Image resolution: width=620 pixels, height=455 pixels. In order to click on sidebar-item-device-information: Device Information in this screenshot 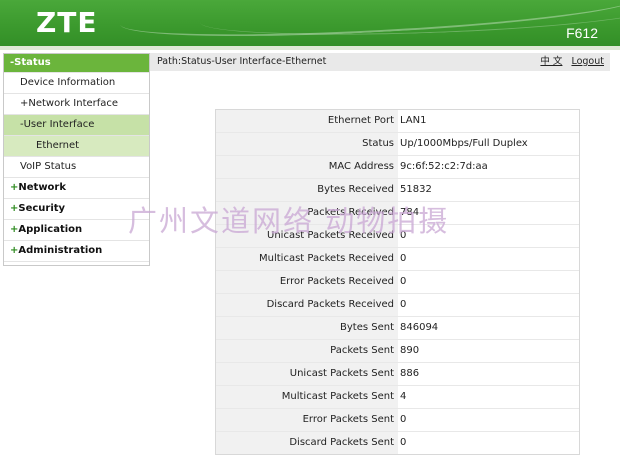, I will do `click(76, 83)`.